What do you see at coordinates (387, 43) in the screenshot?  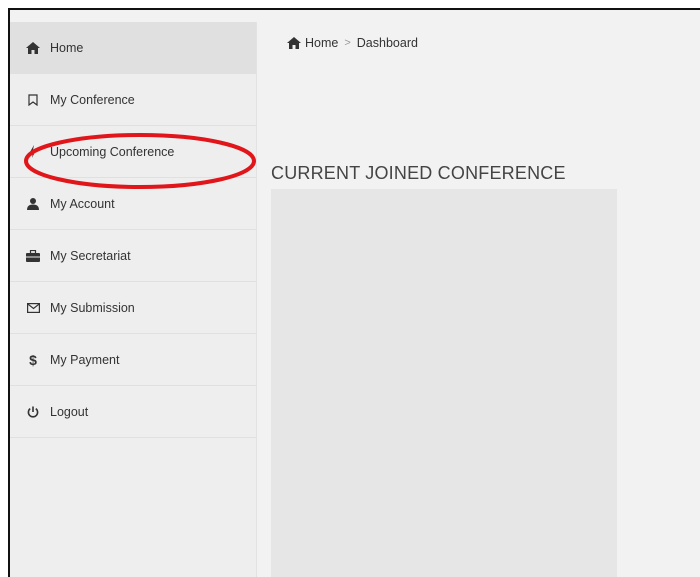 I see `breadcrumb-current: Dashboard` at bounding box center [387, 43].